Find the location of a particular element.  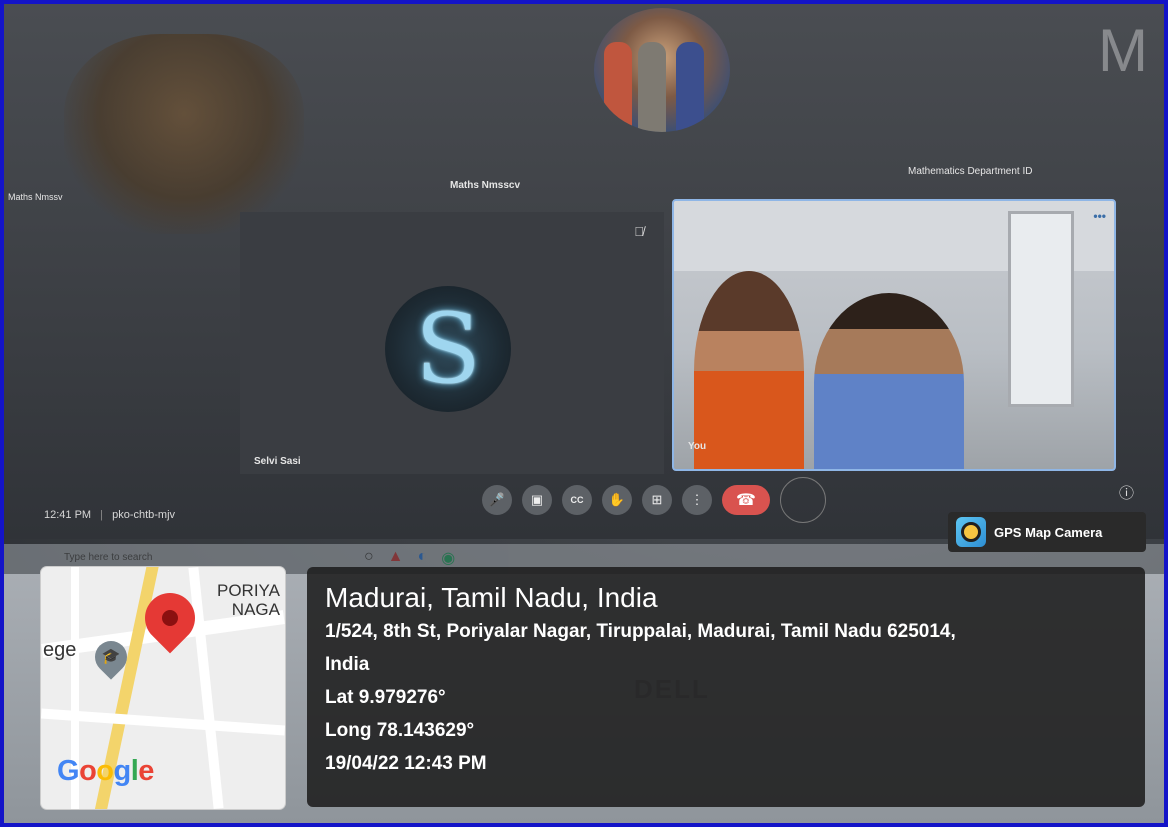

present-screen-icon: ⊞ is located at coordinates (657, 500).